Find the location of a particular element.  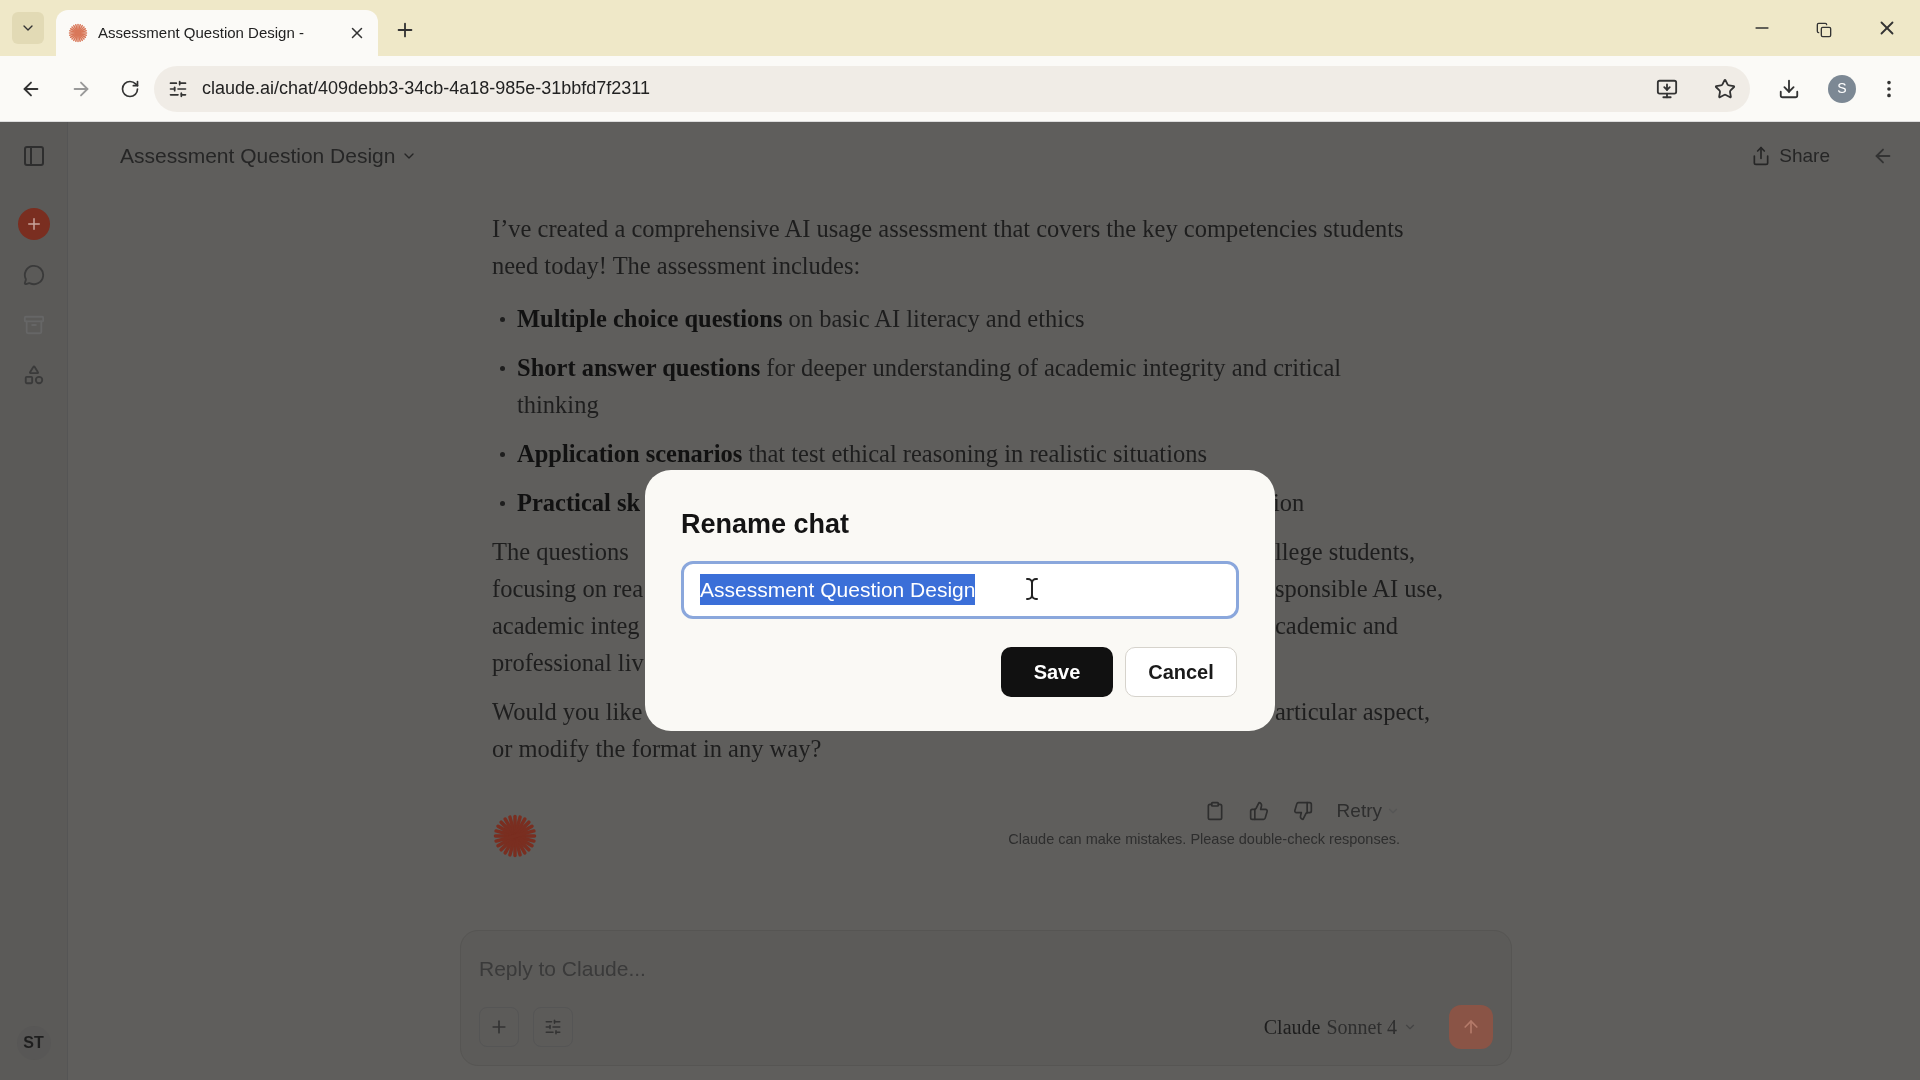

message-text: focusing on rea is located at coordinates (568, 588).